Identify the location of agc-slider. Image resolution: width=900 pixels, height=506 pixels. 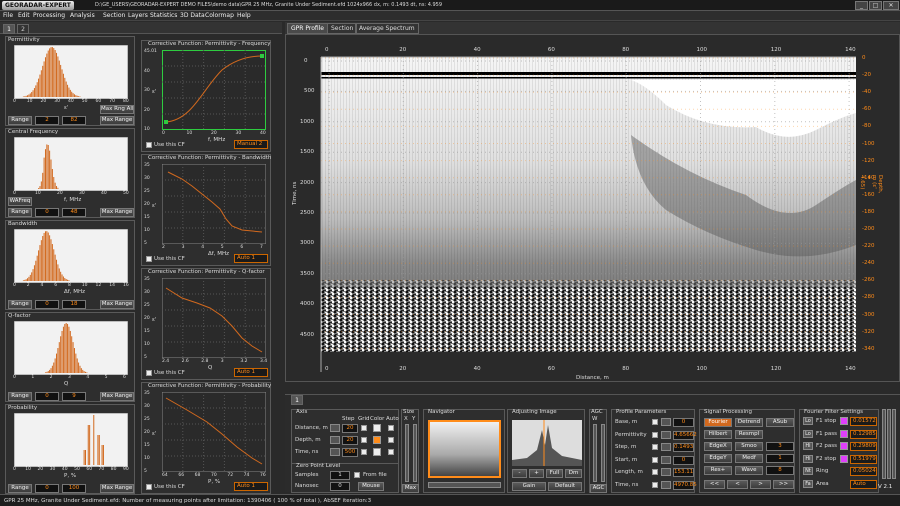
(603, 453).